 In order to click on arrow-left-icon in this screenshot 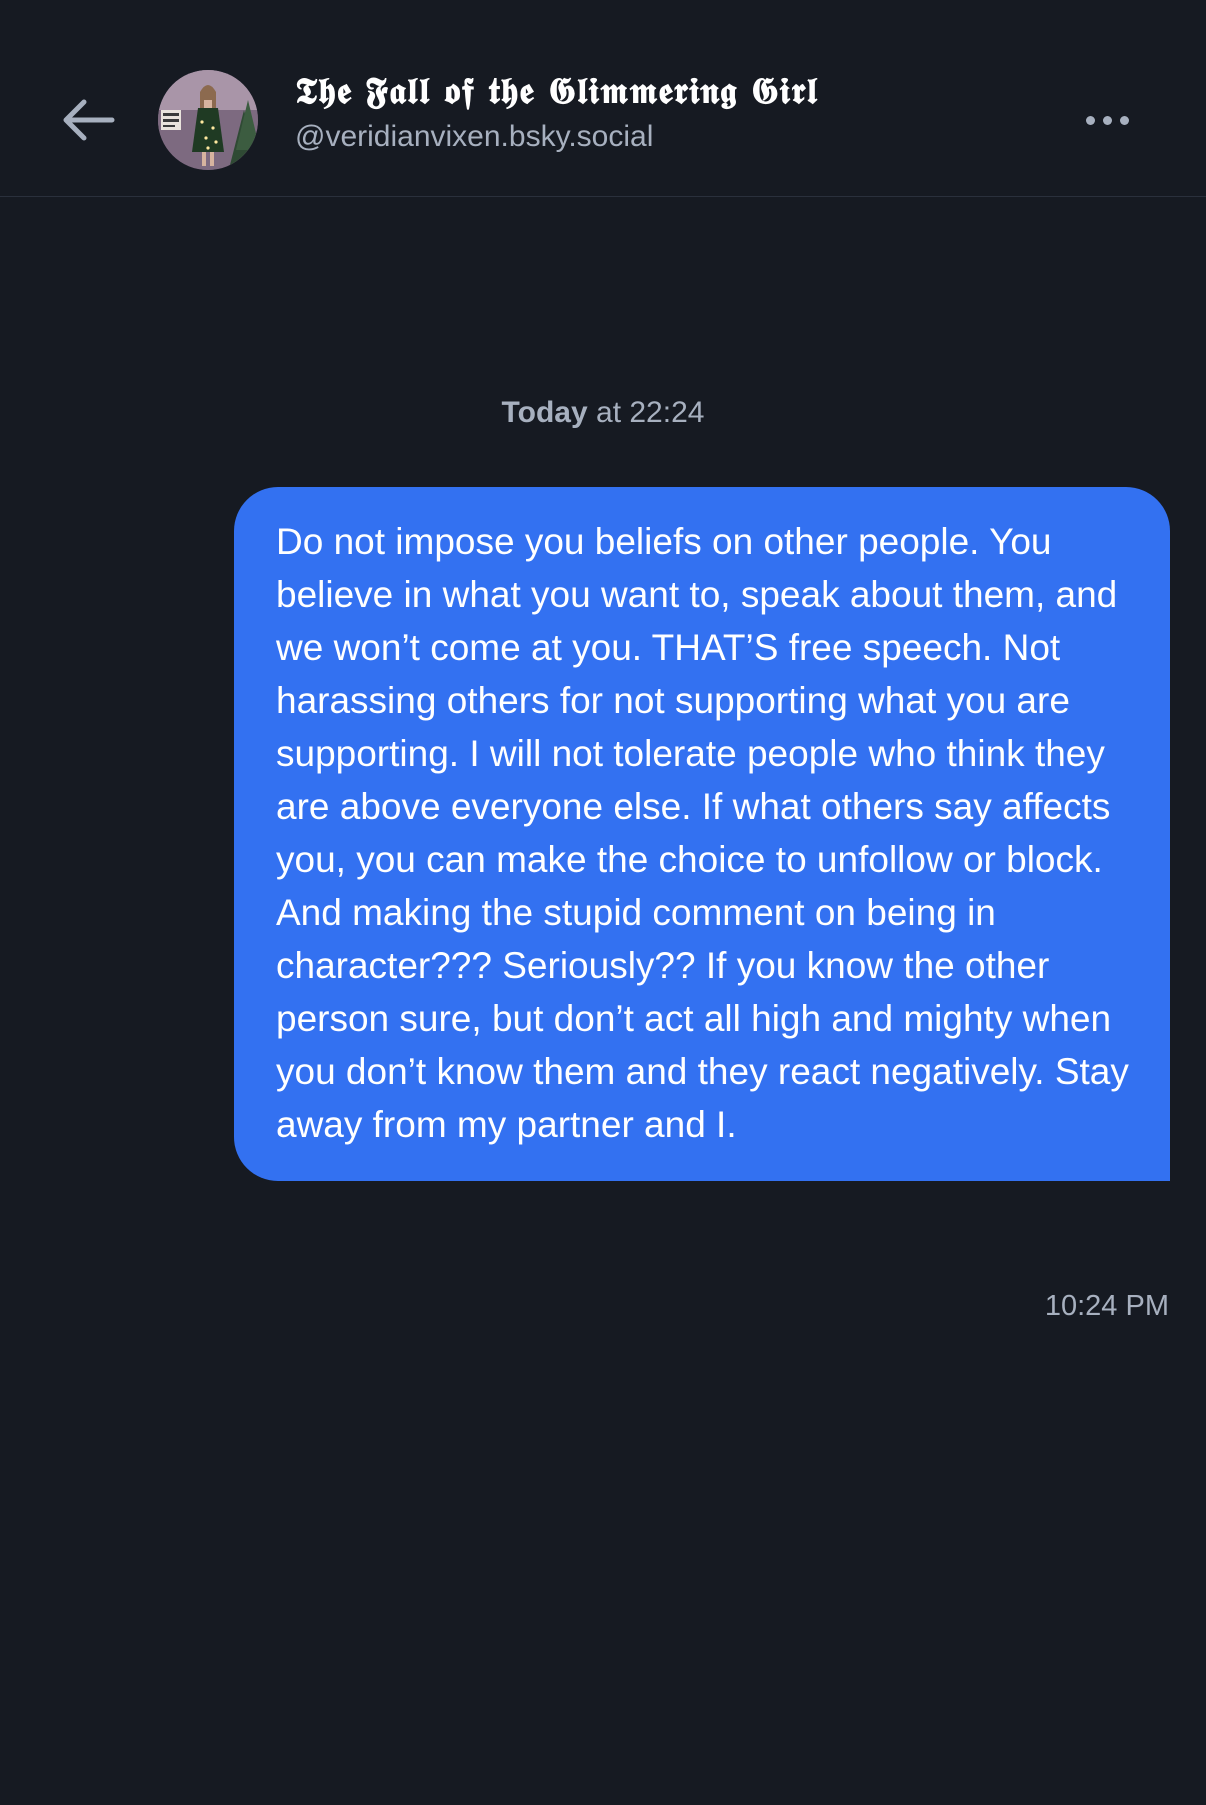, I will do `click(89, 120)`.